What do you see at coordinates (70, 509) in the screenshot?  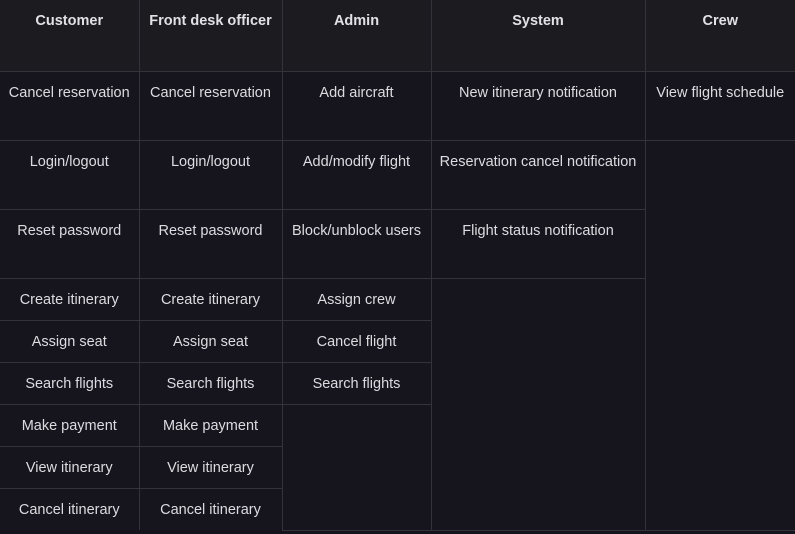 I see `customer-cell: Cancel itinerary` at bounding box center [70, 509].